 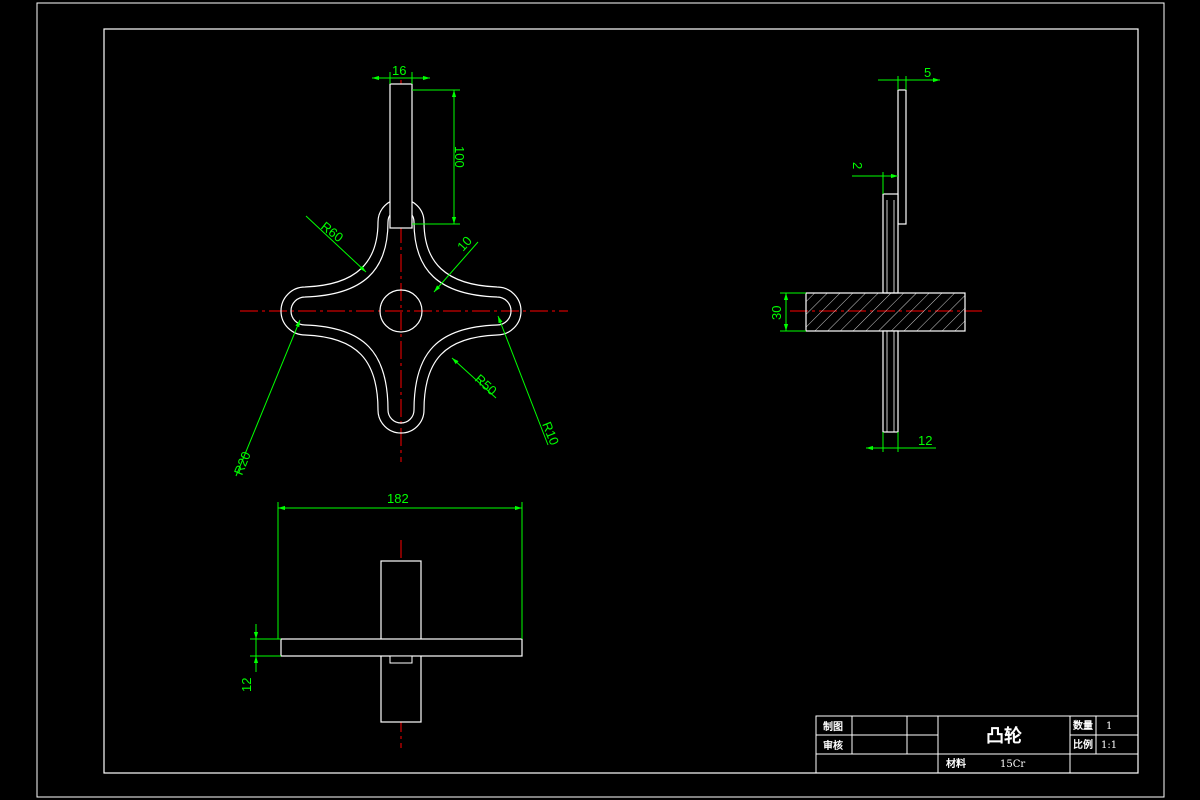 I want to click on side-hub-section, so click(x=885, y=312).